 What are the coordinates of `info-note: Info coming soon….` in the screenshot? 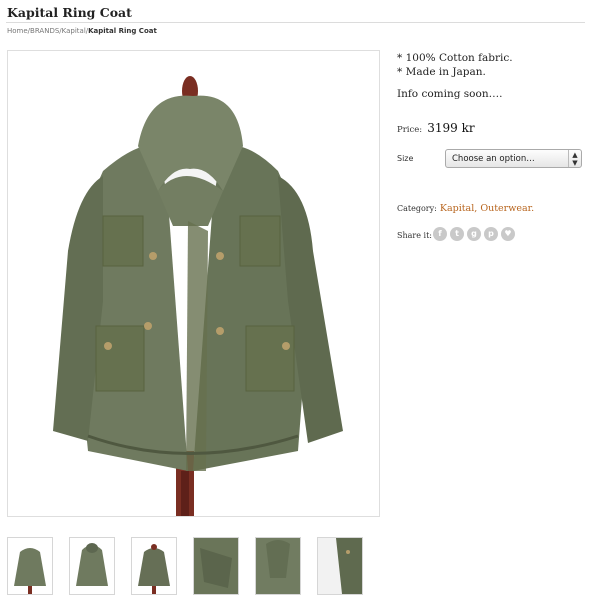 It's located at (450, 94).